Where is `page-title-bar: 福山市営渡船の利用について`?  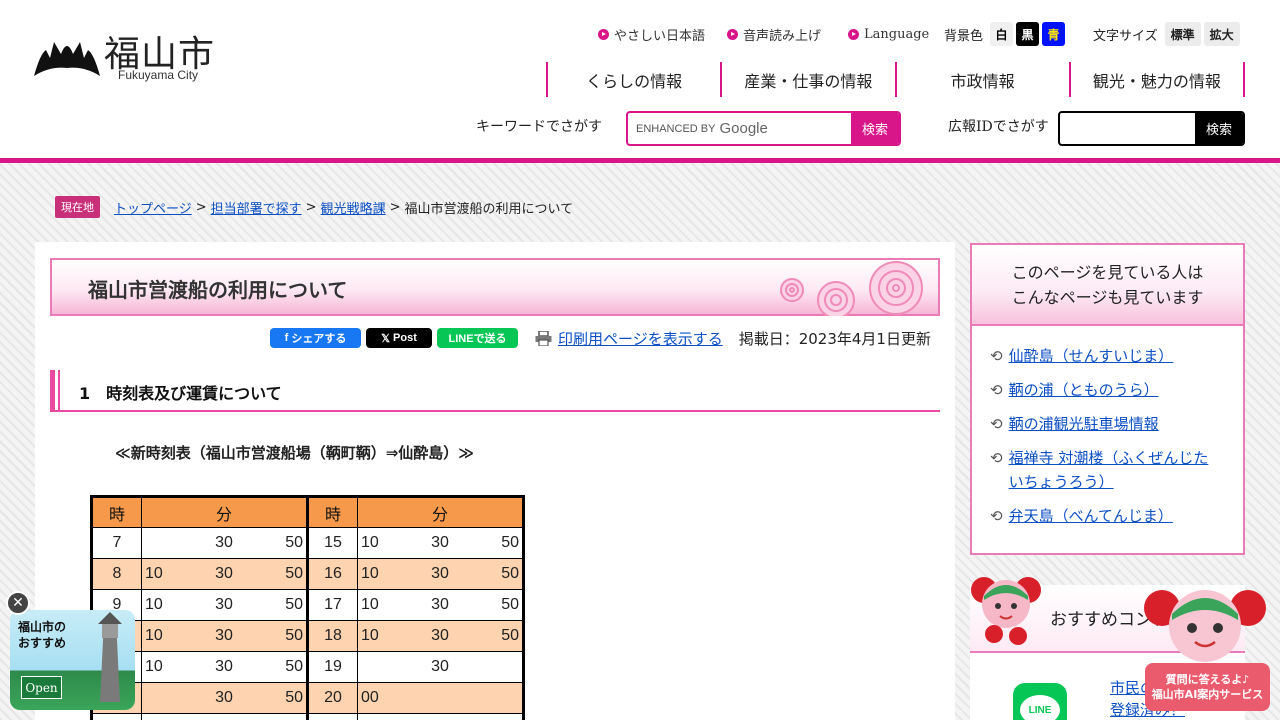 page-title-bar: 福山市営渡船の利用について is located at coordinates (495, 287).